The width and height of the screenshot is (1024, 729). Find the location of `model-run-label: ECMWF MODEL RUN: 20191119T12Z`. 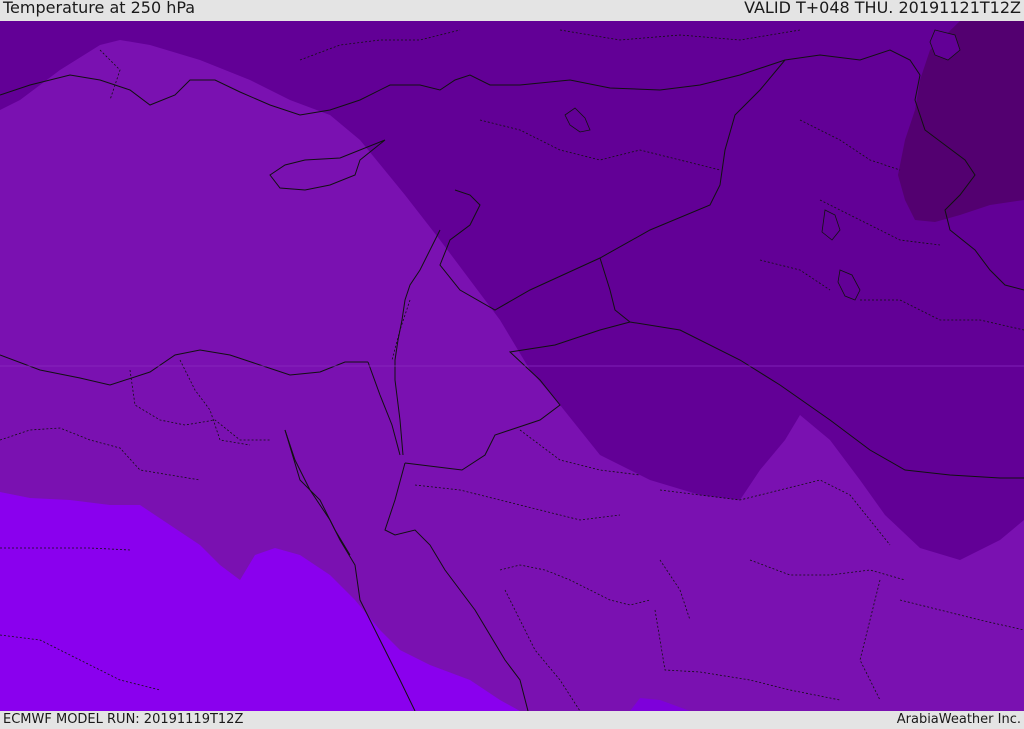

model-run-label: ECMWF MODEL RUN: 20191119T12Z is located at coordinates (123, 719).